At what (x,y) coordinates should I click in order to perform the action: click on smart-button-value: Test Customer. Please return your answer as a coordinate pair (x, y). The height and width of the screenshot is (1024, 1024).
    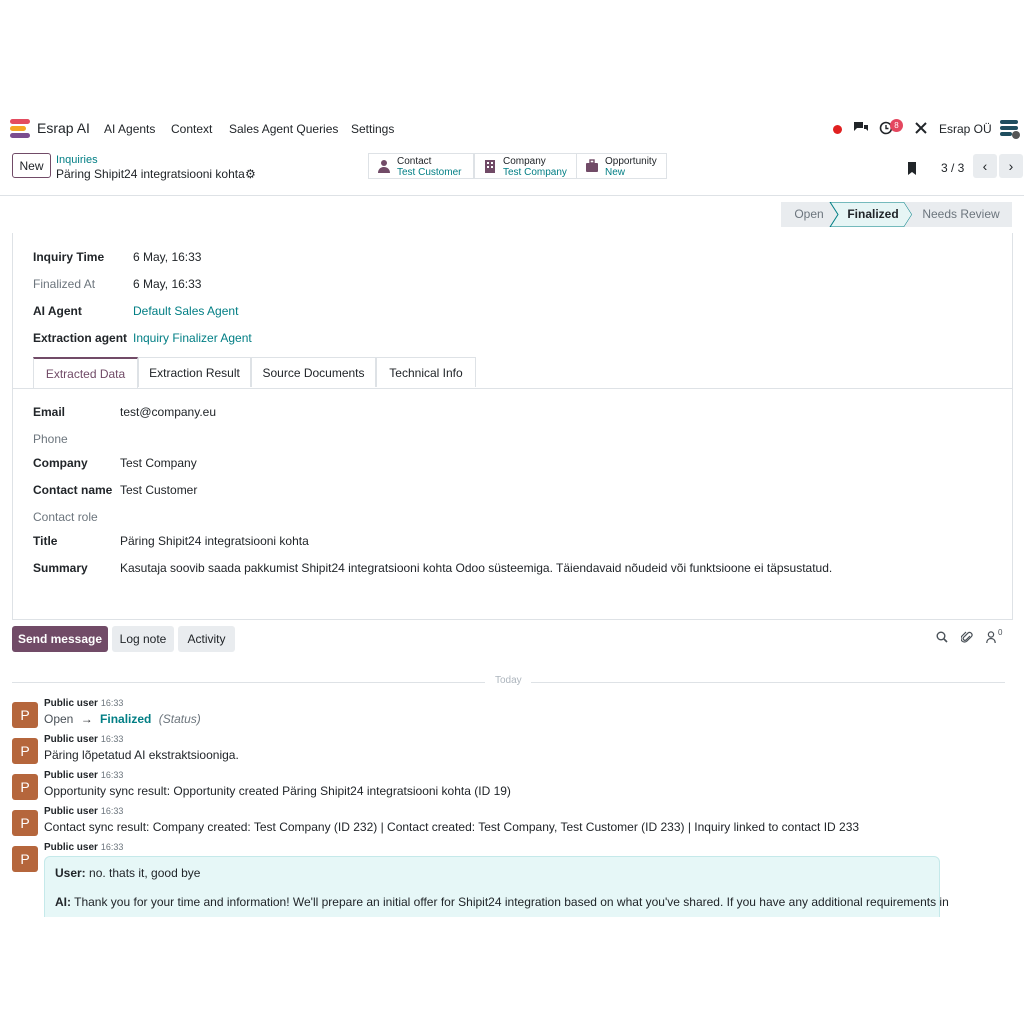
    Looking at the image, I should click on (429, 172).